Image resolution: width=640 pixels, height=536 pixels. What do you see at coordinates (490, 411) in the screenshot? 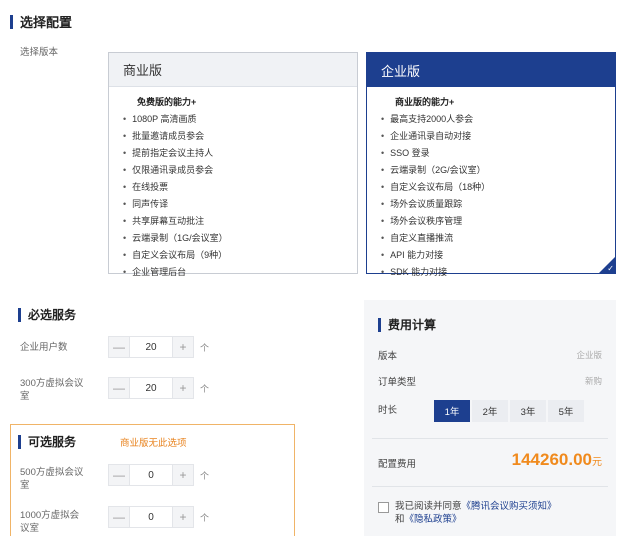
I see `duration-option-2y: 2年` at bounding box center [490, 411].